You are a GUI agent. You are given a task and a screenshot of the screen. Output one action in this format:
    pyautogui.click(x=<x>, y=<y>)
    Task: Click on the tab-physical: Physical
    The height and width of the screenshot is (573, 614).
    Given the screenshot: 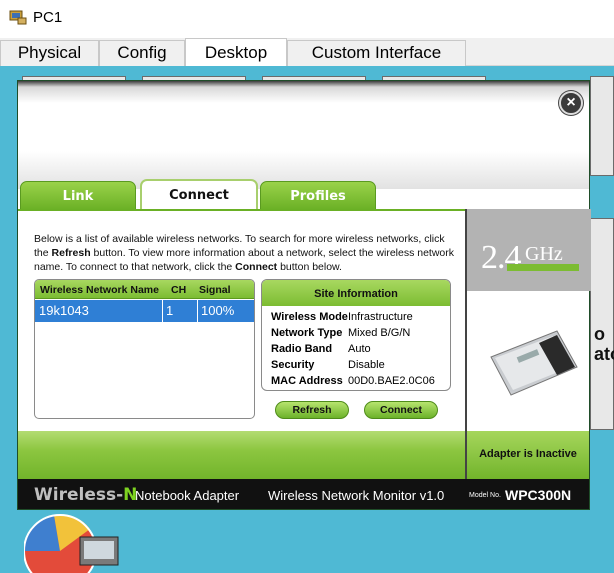 What is the action you would take?
    pyautogui.click(x=49, y=53)
    